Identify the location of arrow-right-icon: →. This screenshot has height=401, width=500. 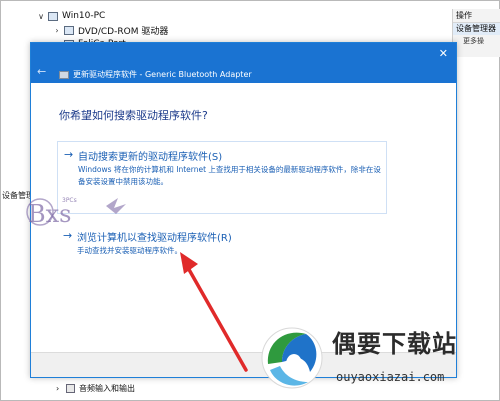
(69, 154).